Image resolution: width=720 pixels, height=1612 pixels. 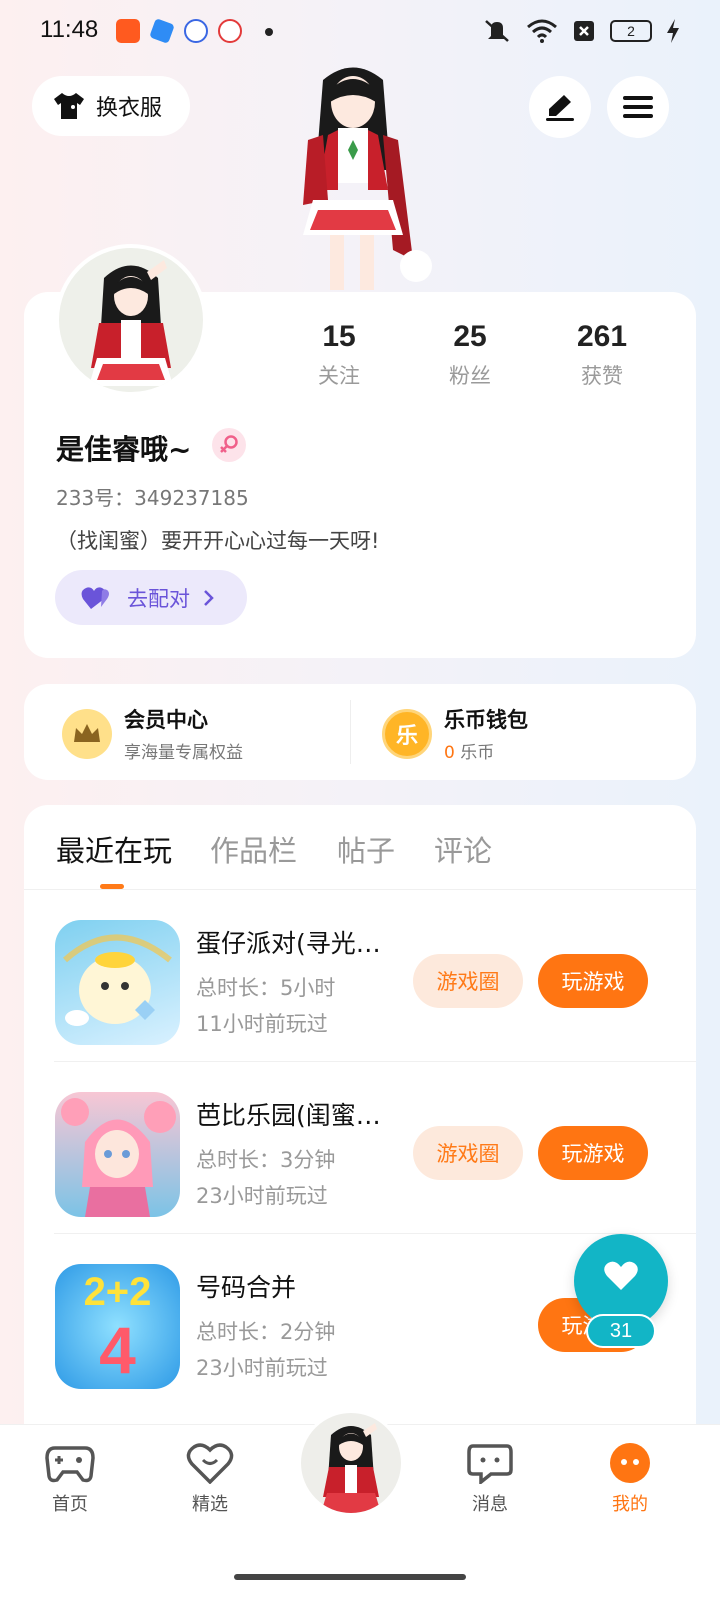 I want to click on chevron-right-icon, so click(x=209, y=597).